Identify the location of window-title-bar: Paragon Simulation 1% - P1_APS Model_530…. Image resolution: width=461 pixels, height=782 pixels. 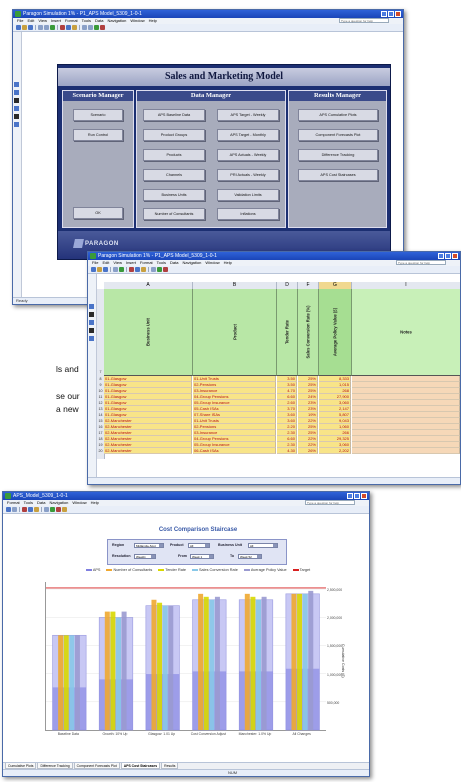
(208, 14).